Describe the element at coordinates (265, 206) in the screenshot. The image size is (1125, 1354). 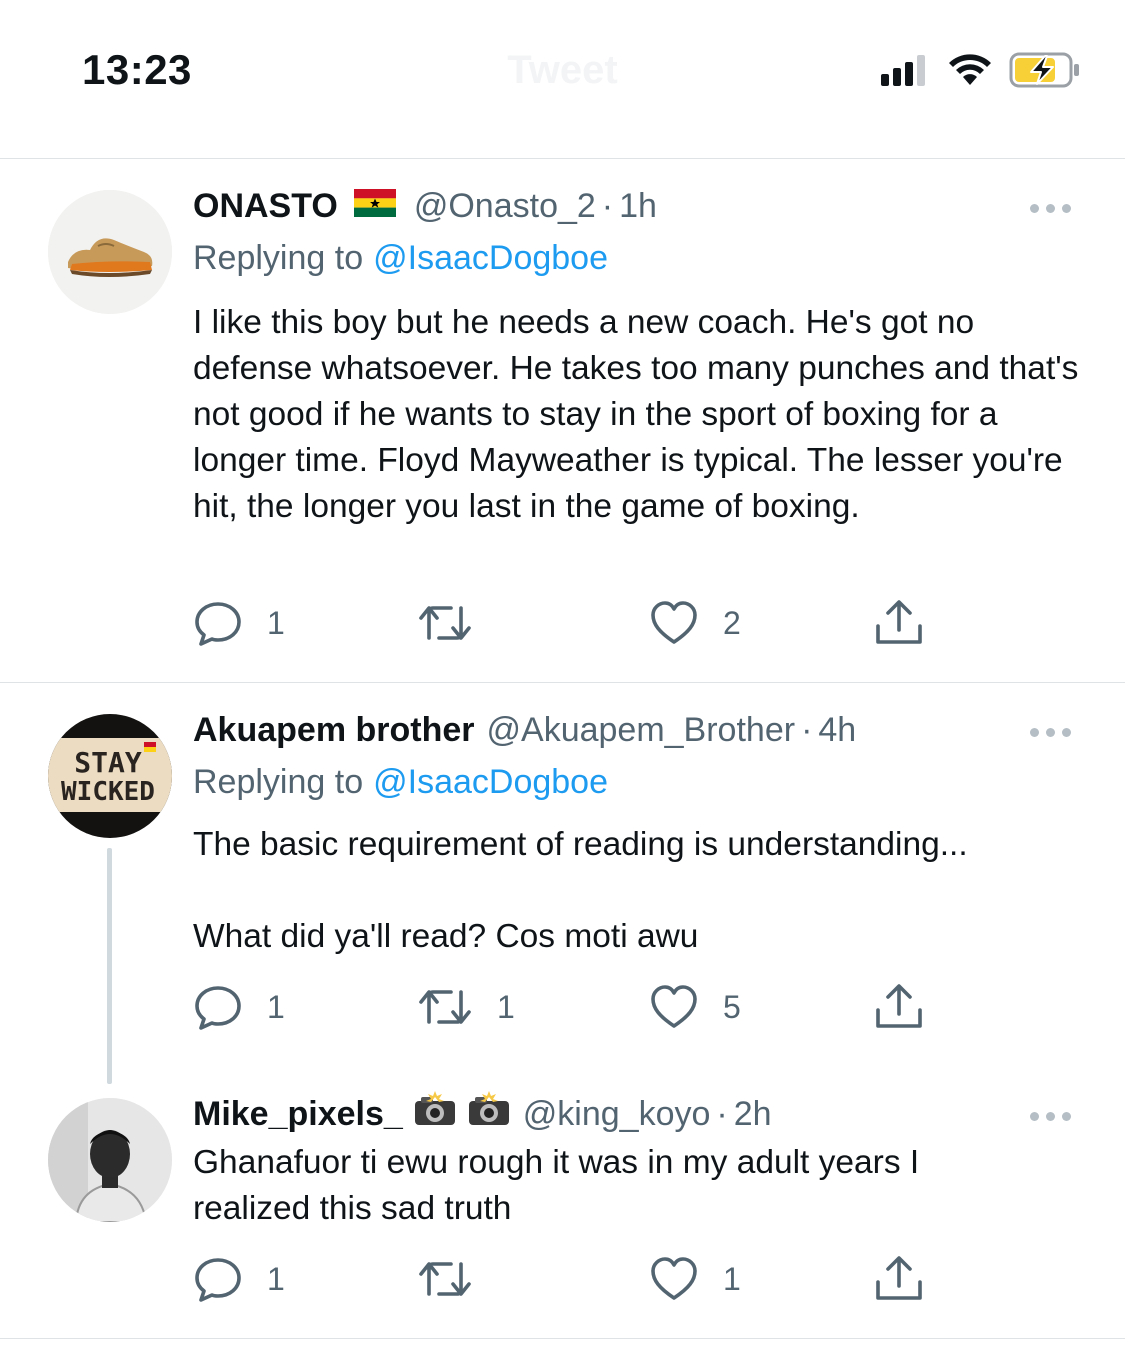
I see `author-name: ONASTO` at that location.